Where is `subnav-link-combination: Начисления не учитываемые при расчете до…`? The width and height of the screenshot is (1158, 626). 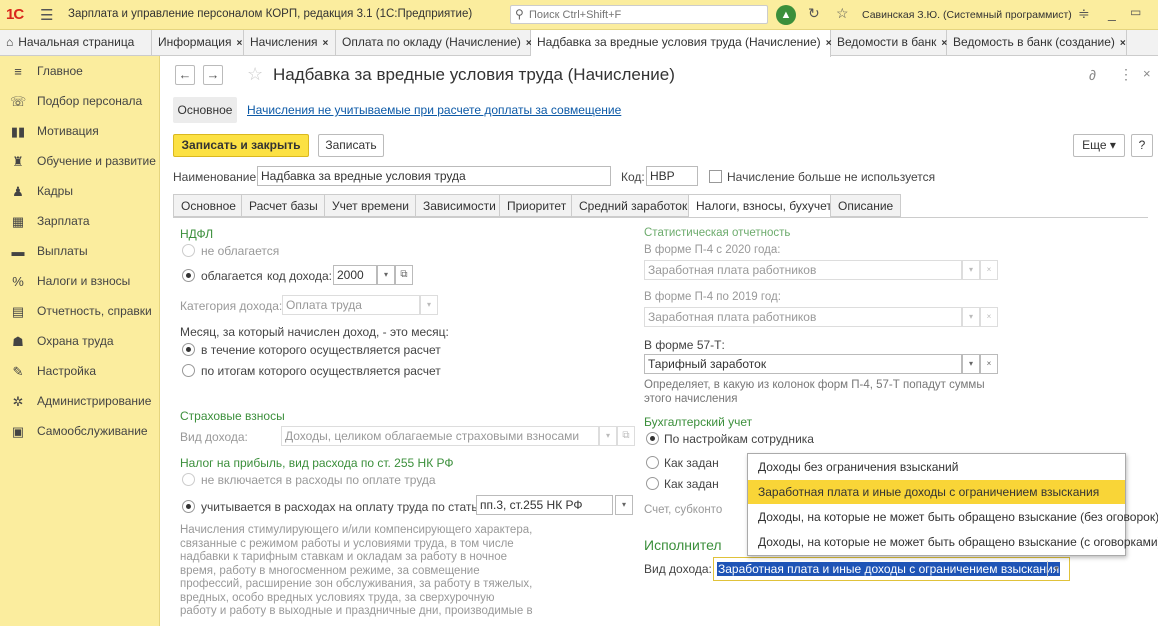
subnav-link-combination: Начисления не учитываемые при расчете до… is located at coordinates (434, 110).